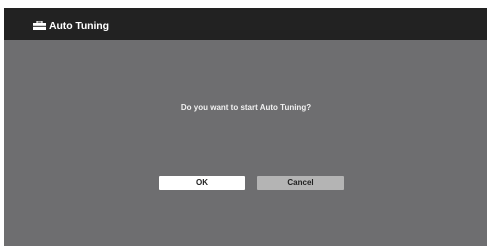 The width and height of the screenshot is (487, 248). I want to click on page-title: Auto Tuning, so click(79, 26).